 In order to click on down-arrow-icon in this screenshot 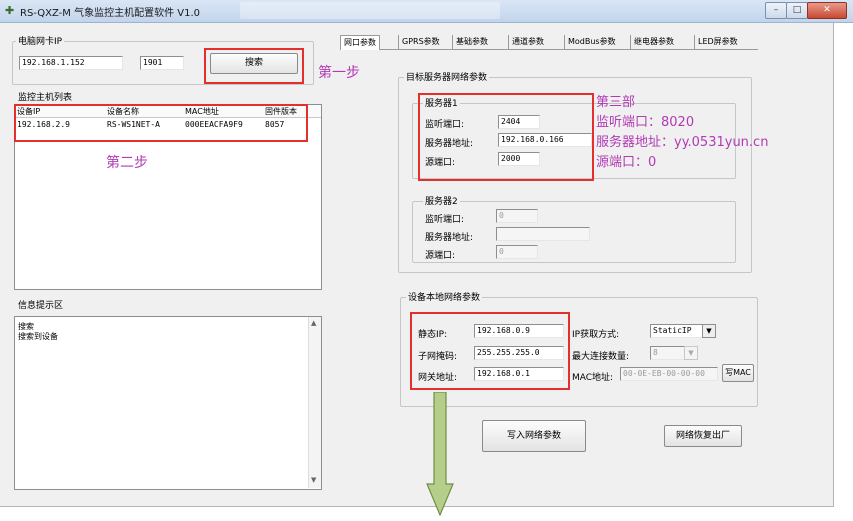, I will do `click(440, 454)`.